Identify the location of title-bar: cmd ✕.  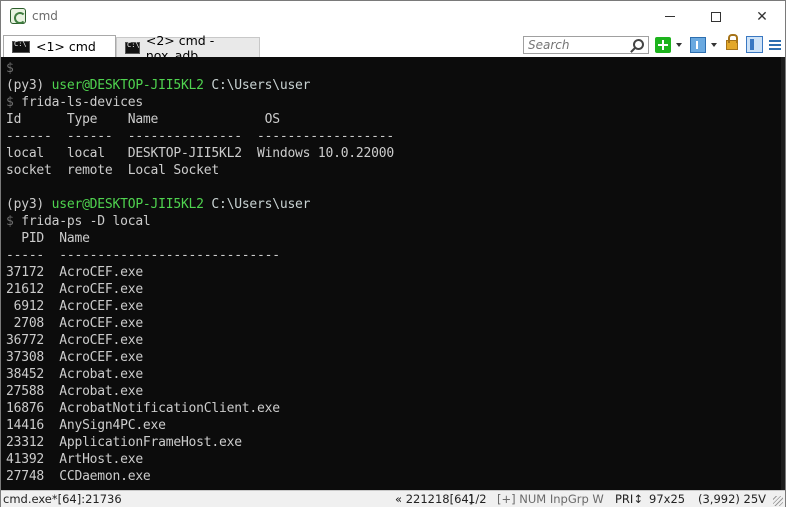
(393, 16).